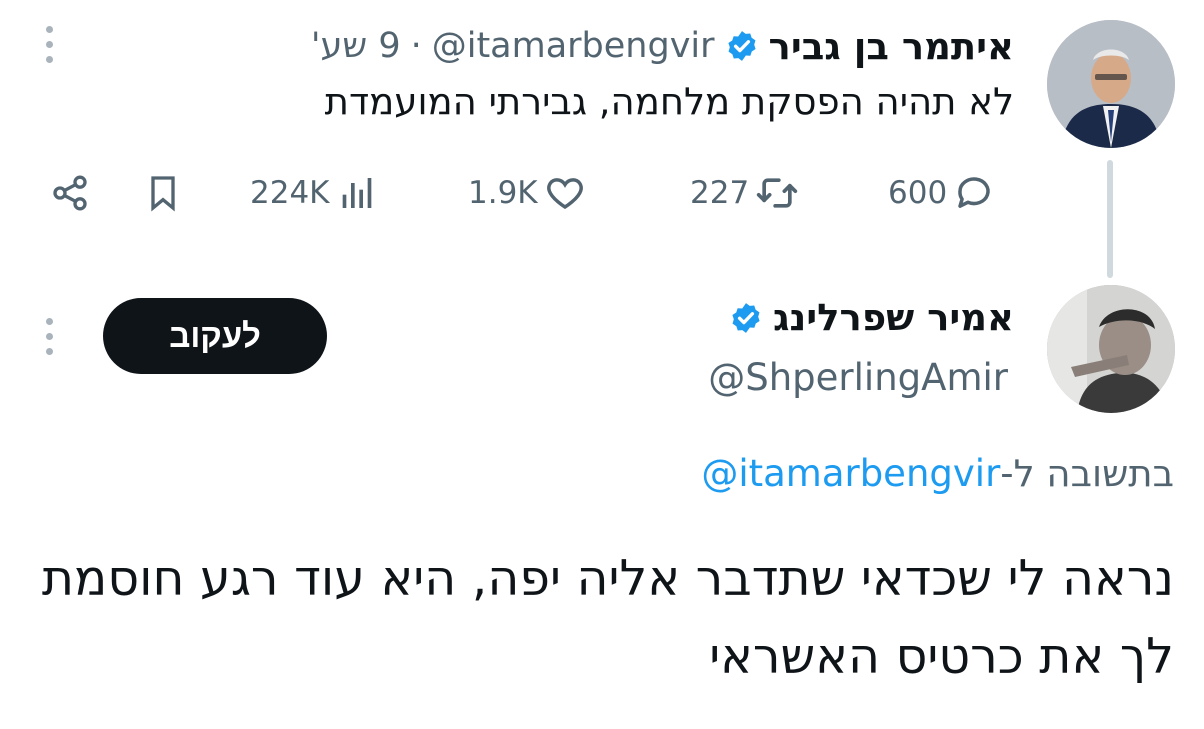 This screenshot has height=729, width=1204. I want to click on share-button, so click(70, 193).